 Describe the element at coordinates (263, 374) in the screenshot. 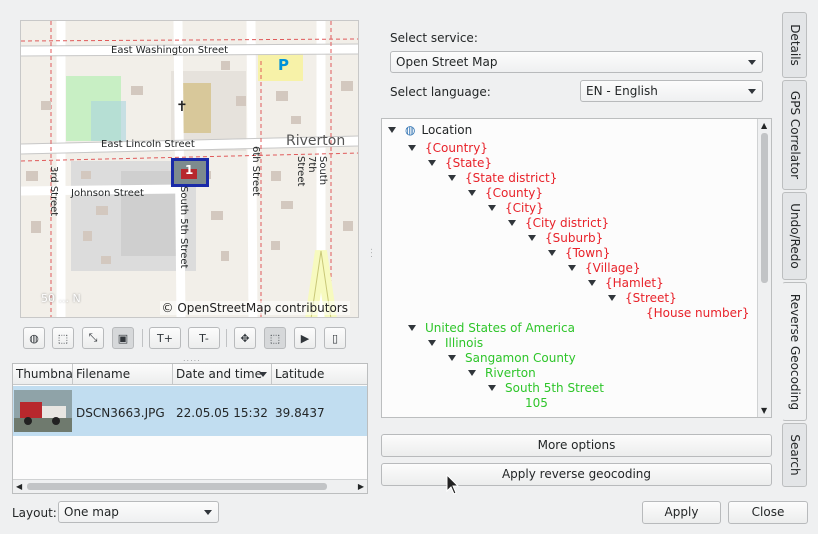

I see `sort-arrow-icon` at that location.